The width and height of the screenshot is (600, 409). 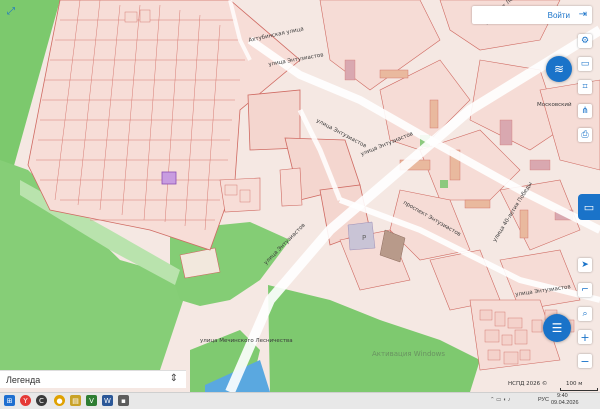 What do you see at coordinates (75, 400) in the screenshot?
I see `files-icon: ▤` at bounding box center [75, 400].